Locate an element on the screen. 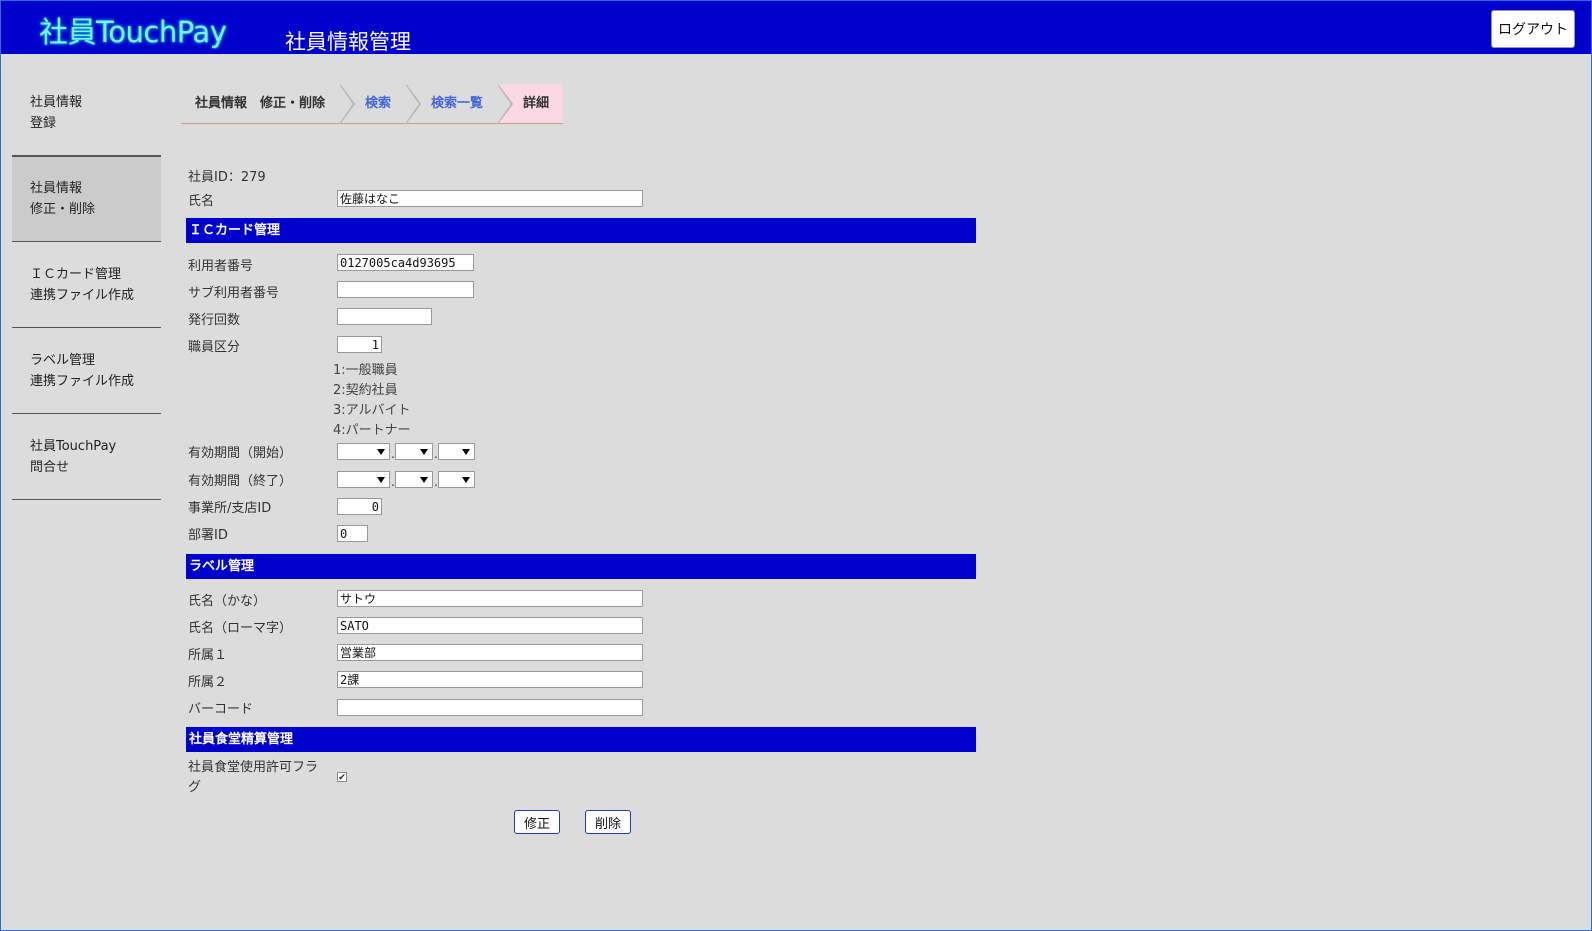 The height and width of the screenshot is (931, 1592). cafeteria-flag-checkbox: ✔ is located at coordinates (342, 777).